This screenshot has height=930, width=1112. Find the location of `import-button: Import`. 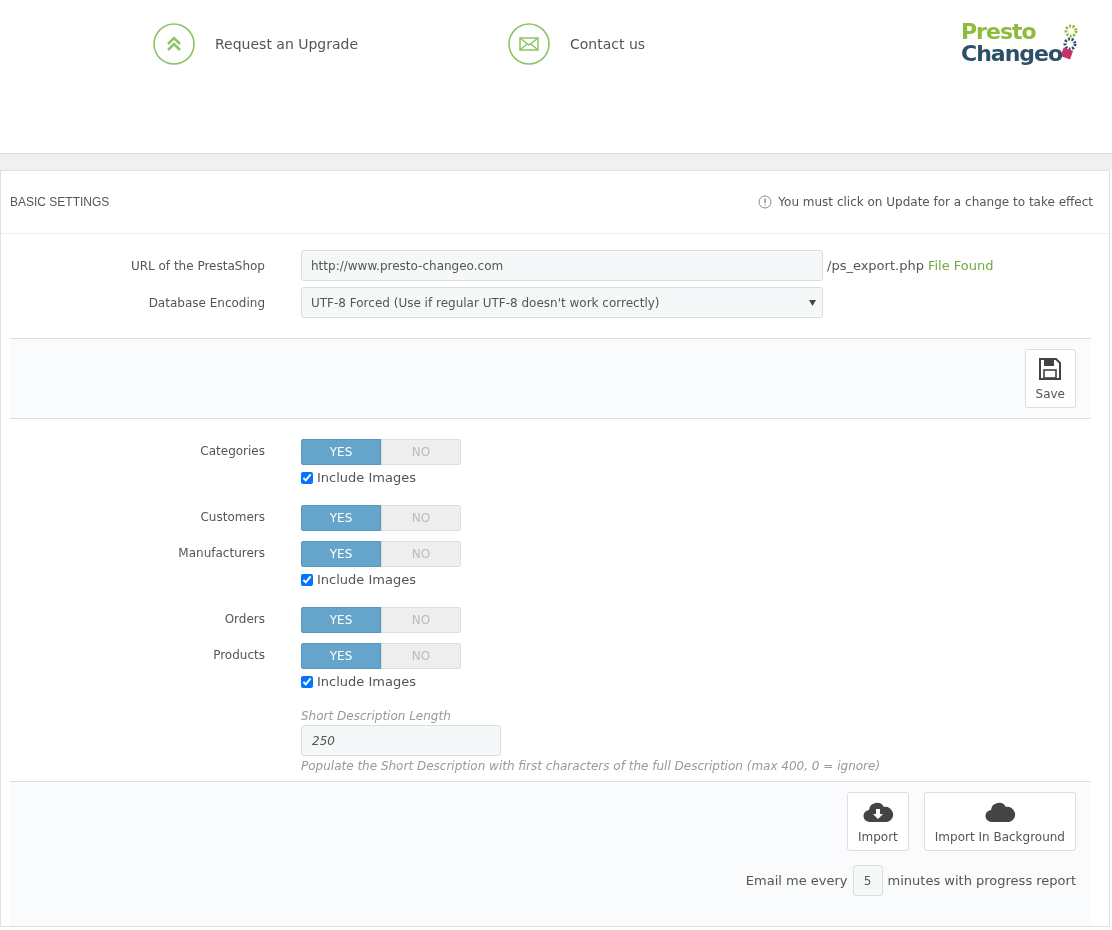

import-button: Import is located at coordinates (877, 821).